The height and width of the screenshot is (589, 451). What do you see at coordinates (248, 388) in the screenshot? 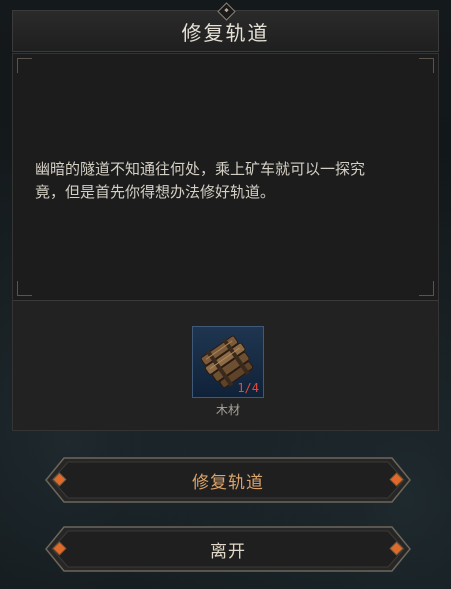
I see `item-count: 1/4` at bounding box center [248, 388].